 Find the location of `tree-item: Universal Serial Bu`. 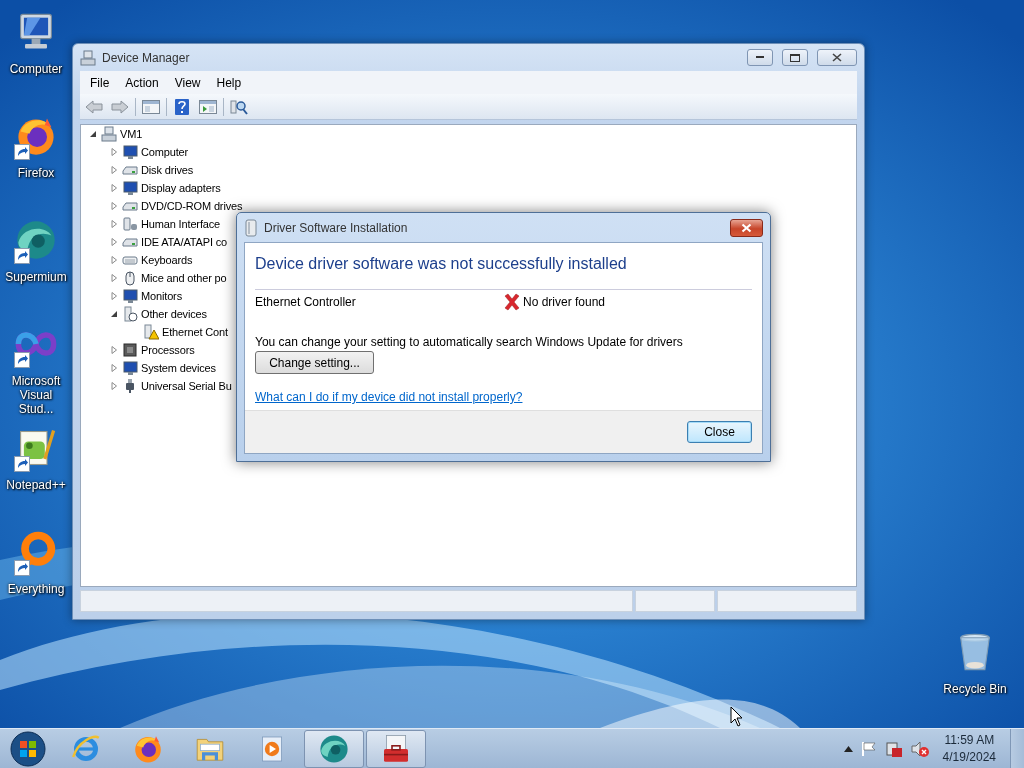

tree-item: Universal Serial Bu is located at coordinates (186, 386).